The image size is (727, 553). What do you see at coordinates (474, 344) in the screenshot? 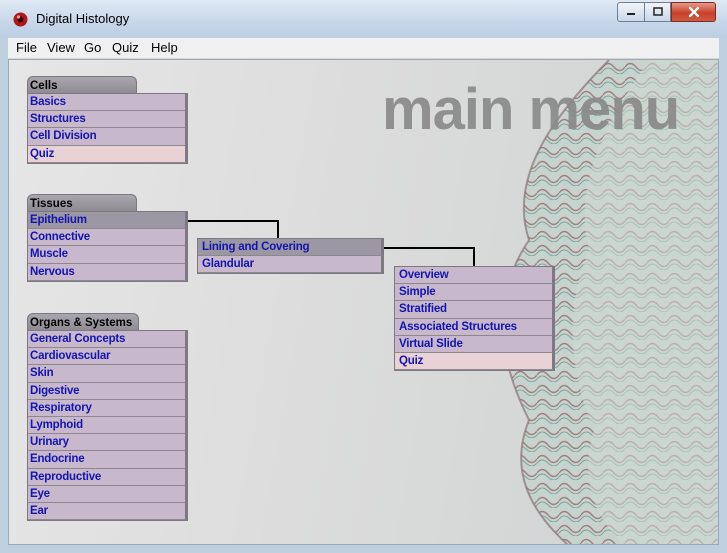
I see `submenu-item-virtual-slide: Virtual Slide` at bounding box center [474, 344].